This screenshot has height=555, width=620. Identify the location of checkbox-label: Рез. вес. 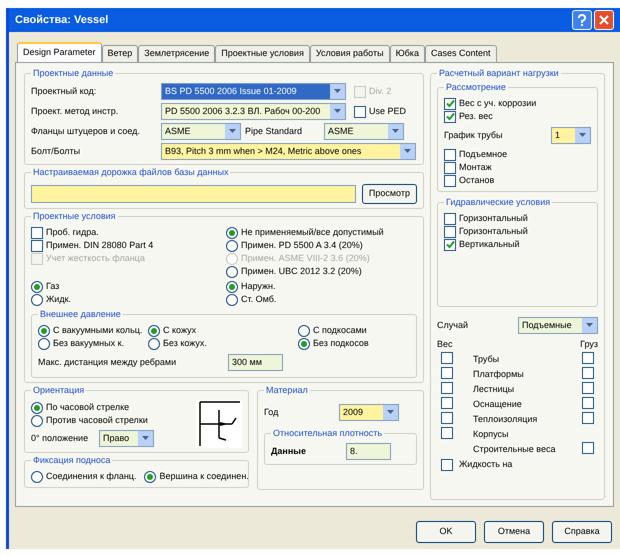
(476, 116).